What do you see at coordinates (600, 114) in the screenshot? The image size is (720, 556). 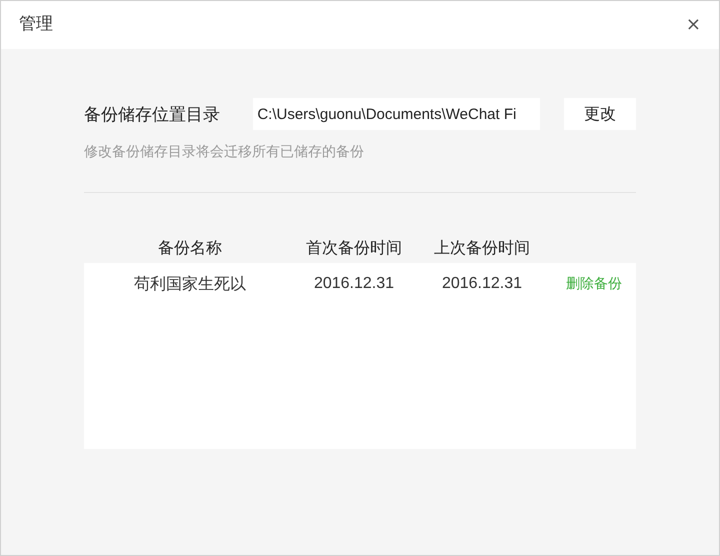 I see `change-button: 更改` at bounding box center [600, 114].